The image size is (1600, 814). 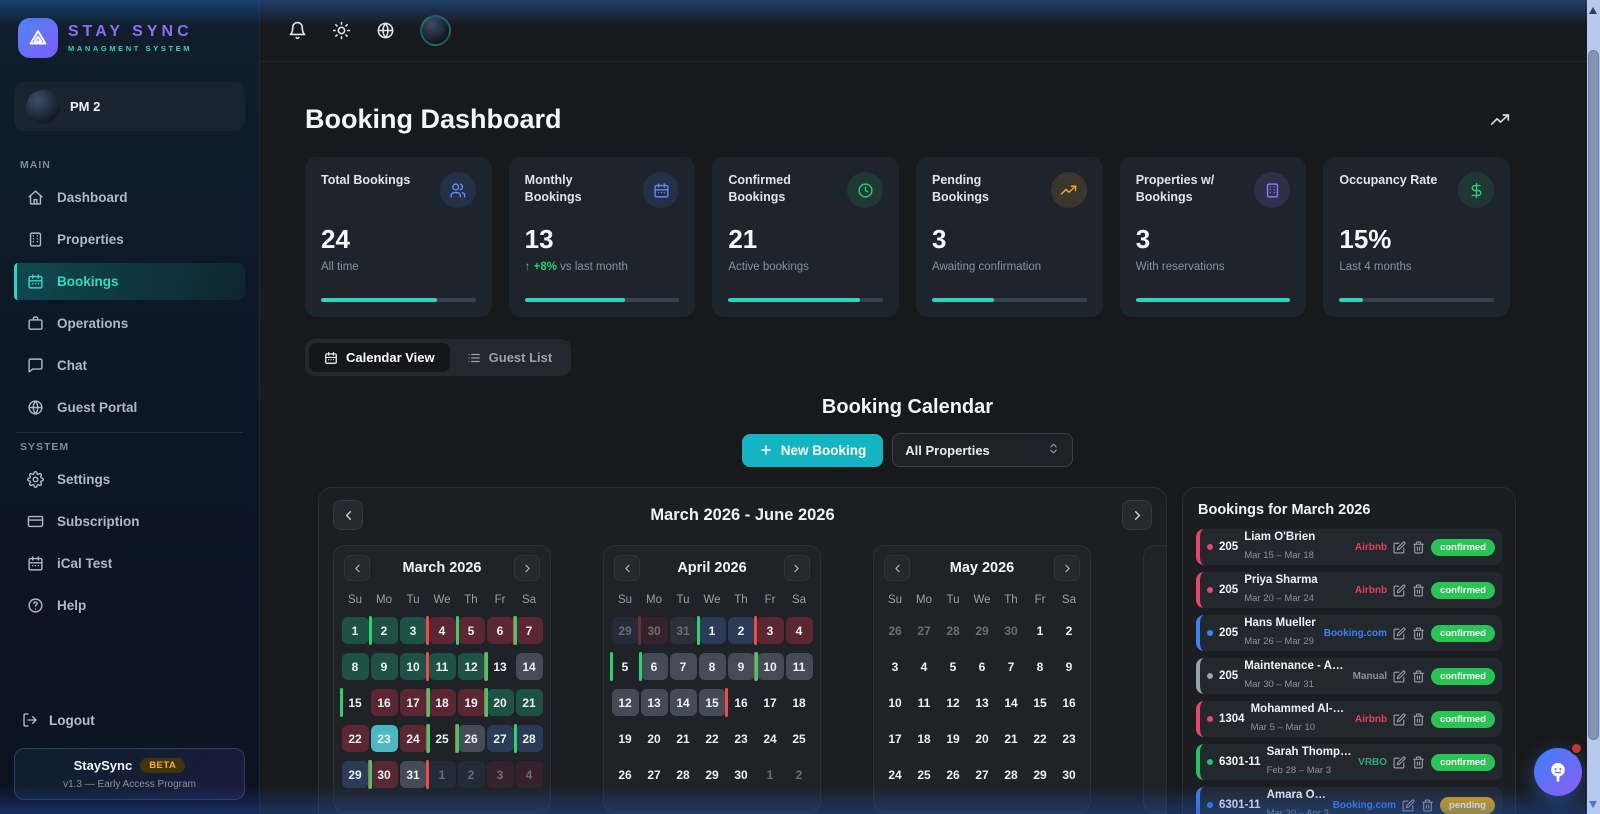 What do you see at coordinates (683, 630) in the screenshot?
I see `calendar-day-cell: 31` at bounding box center [683, 630].